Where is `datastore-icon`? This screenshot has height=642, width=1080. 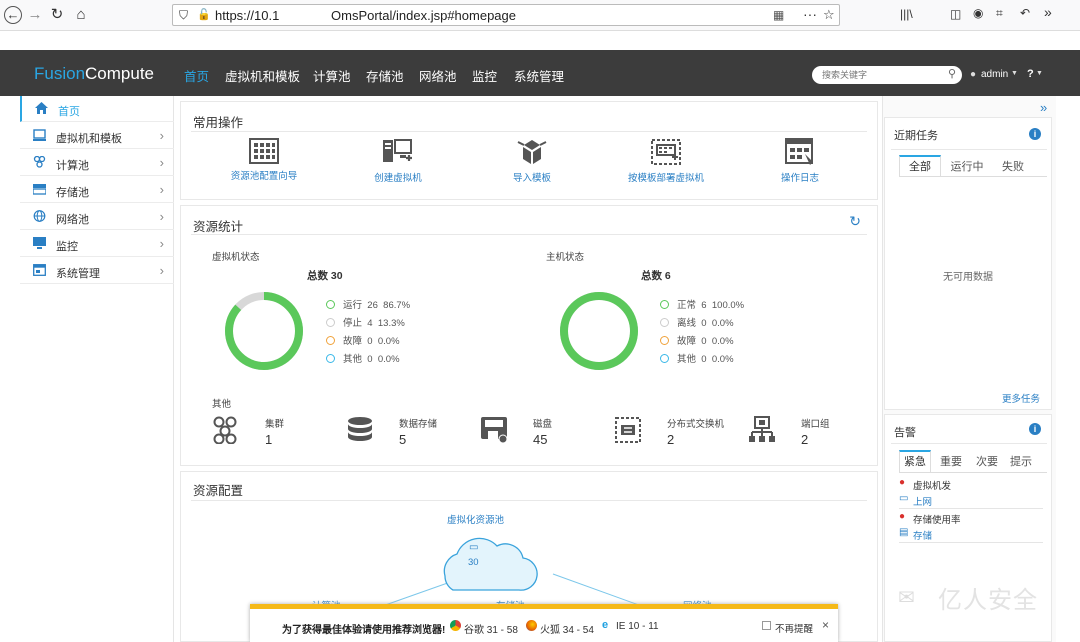
datastore-icon is located at coordinates (360, 429).